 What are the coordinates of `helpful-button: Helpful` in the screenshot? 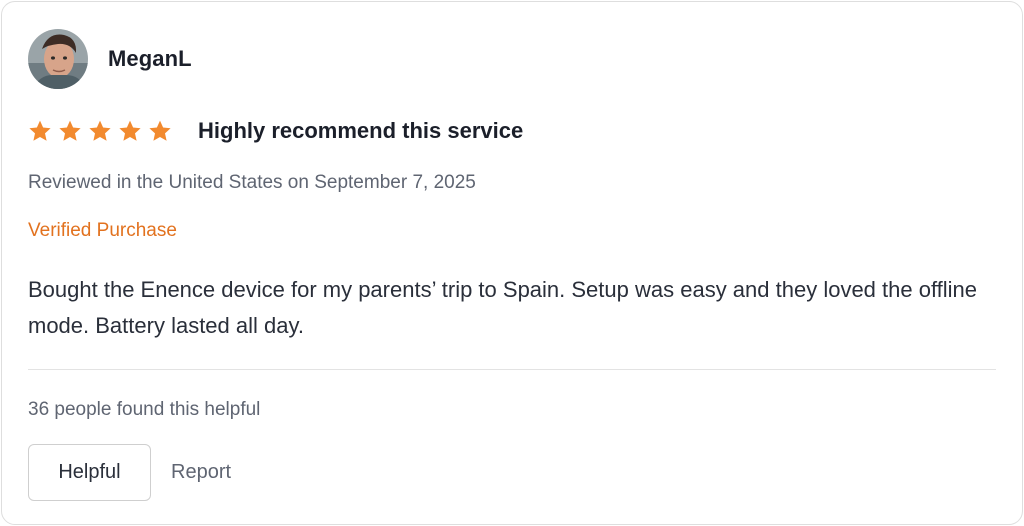 It's located at (89, 472).